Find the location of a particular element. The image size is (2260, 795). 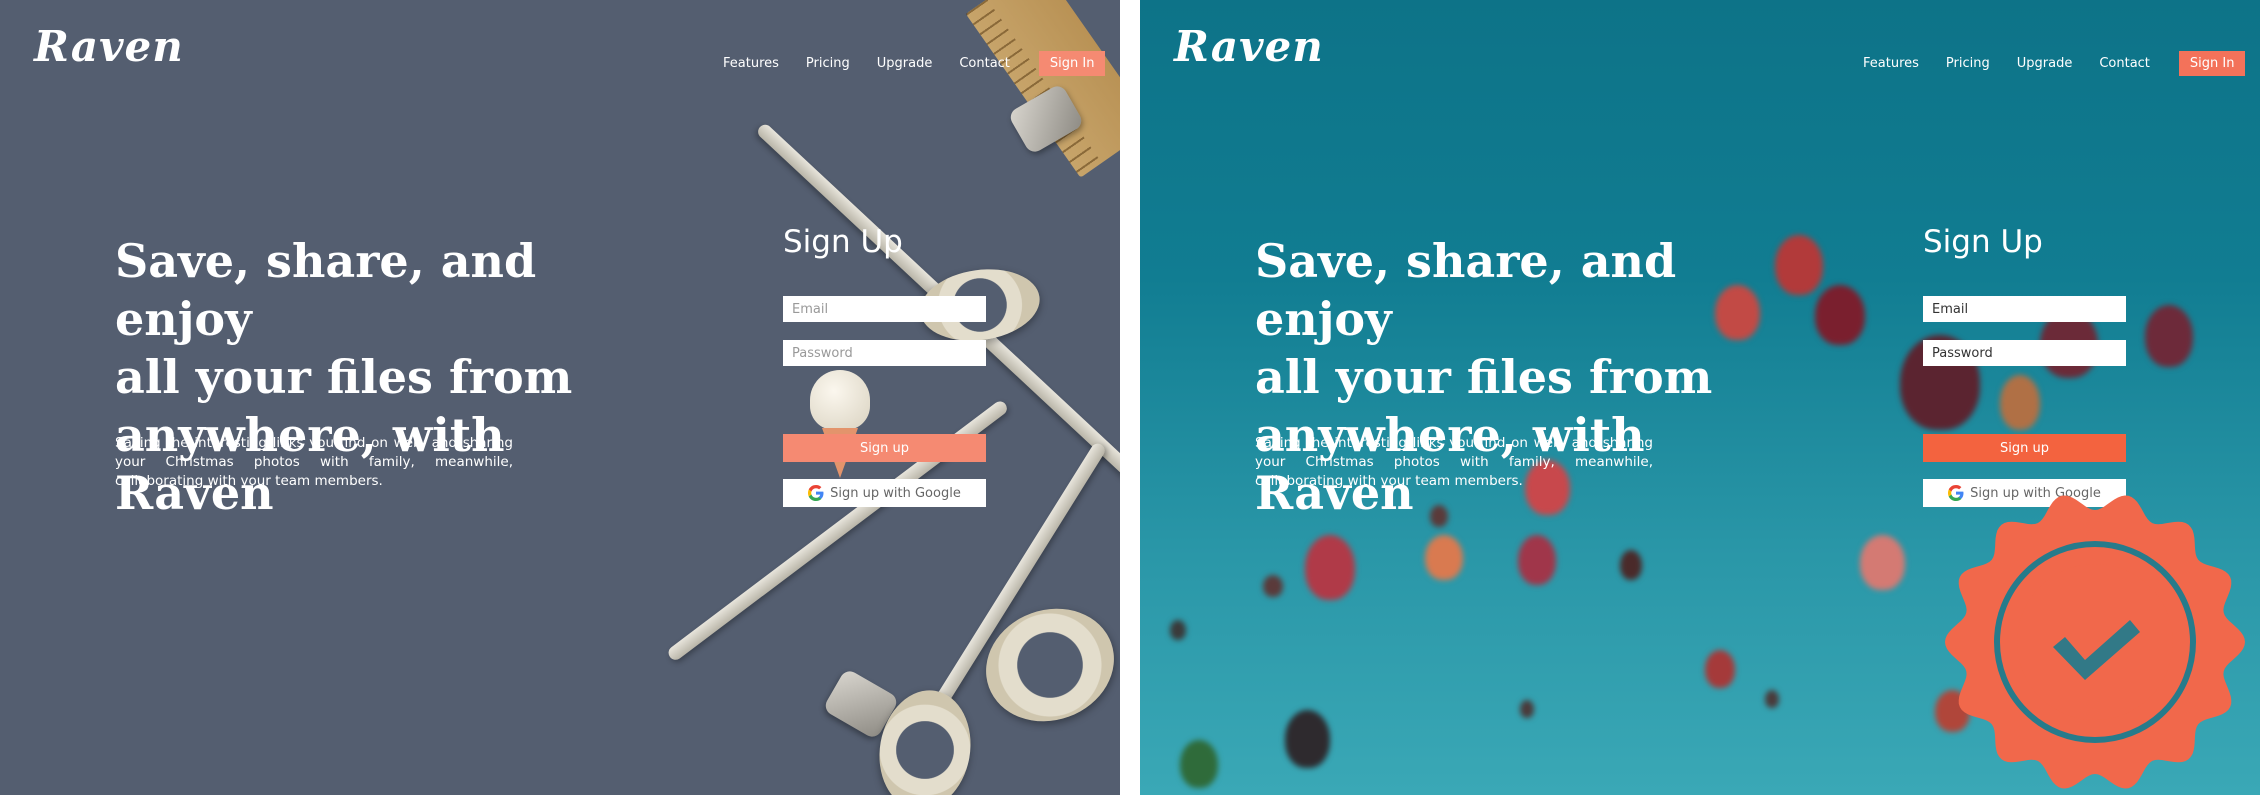

google-signup-button: Sign up with Google is located at coordinates (884, 493).